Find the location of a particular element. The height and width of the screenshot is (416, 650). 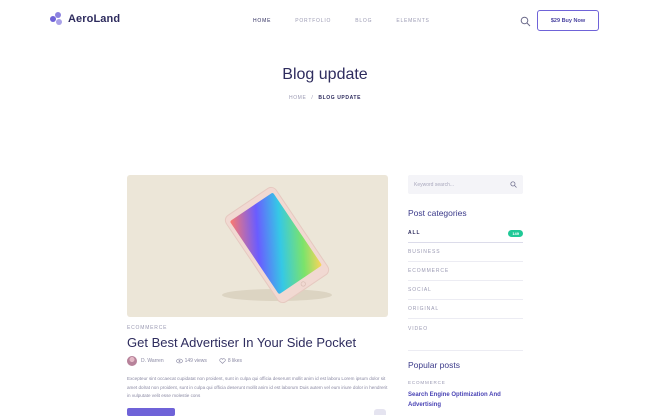

author-avatar is located at coordinates (132, 361).